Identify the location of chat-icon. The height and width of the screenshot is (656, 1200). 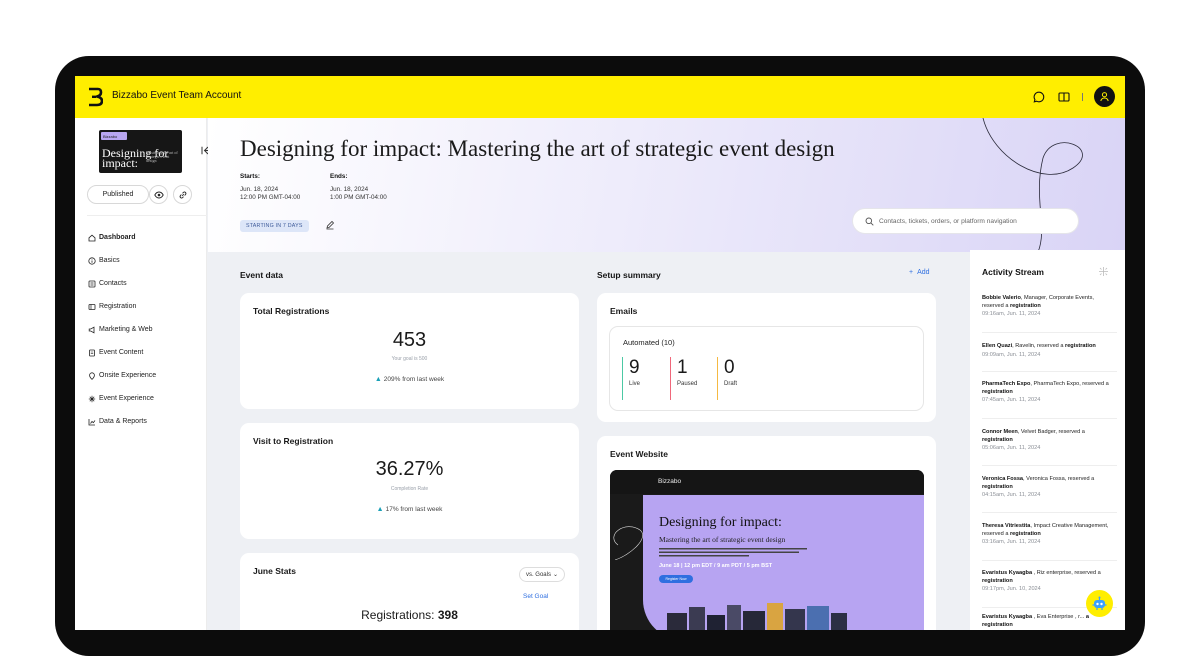
(1039, 97).